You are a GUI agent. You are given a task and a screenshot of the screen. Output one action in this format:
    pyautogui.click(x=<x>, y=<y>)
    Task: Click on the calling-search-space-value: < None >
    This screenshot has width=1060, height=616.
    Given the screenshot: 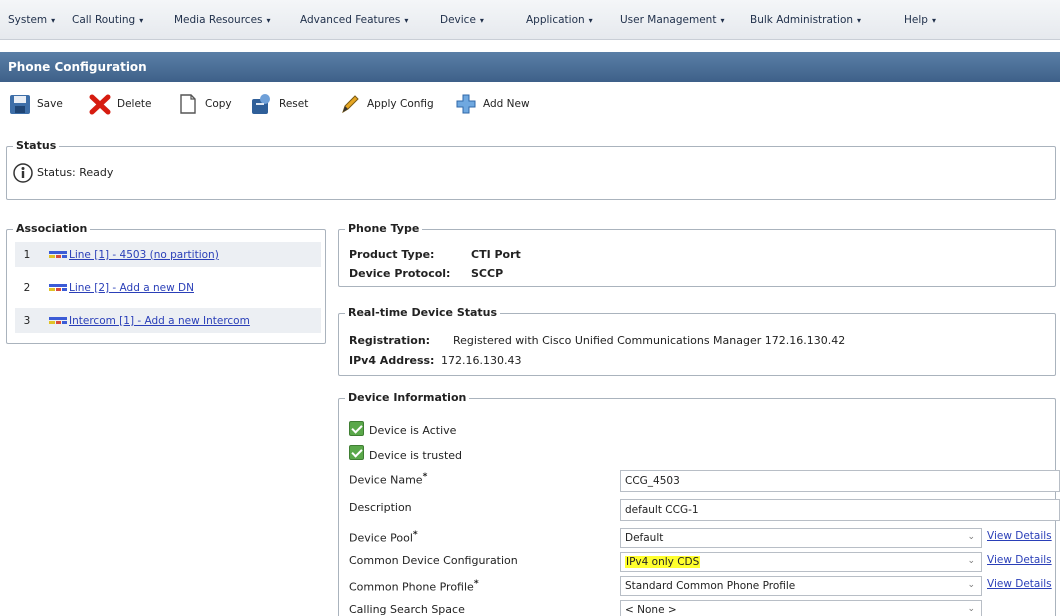 What is the action you would take?
    pyautogui.click(x=651, y=610)
    